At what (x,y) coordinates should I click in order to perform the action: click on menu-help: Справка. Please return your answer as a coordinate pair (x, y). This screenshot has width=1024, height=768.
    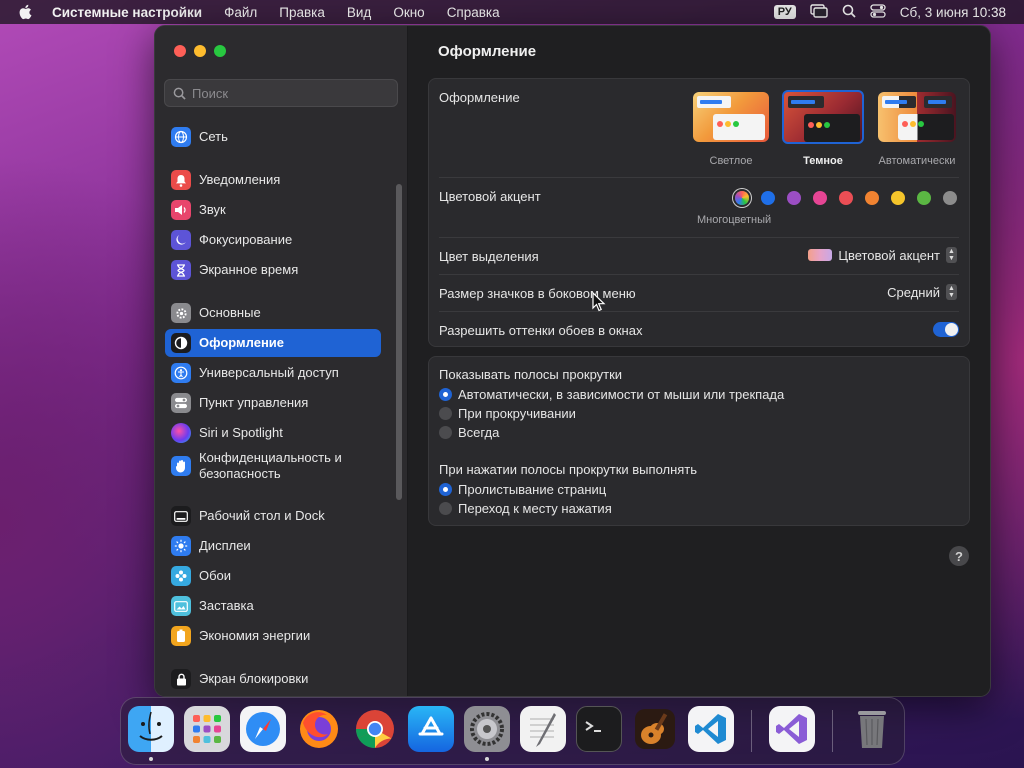
    Looking at the image, I should click on (473, 12).